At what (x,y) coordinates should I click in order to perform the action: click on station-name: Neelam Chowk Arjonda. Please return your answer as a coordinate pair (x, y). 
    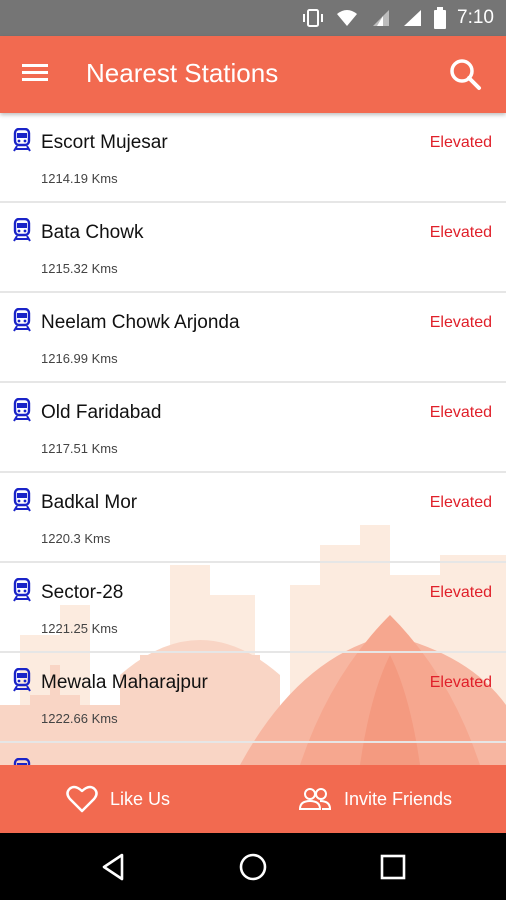
    Looking at the image, I should click on (140, 322).